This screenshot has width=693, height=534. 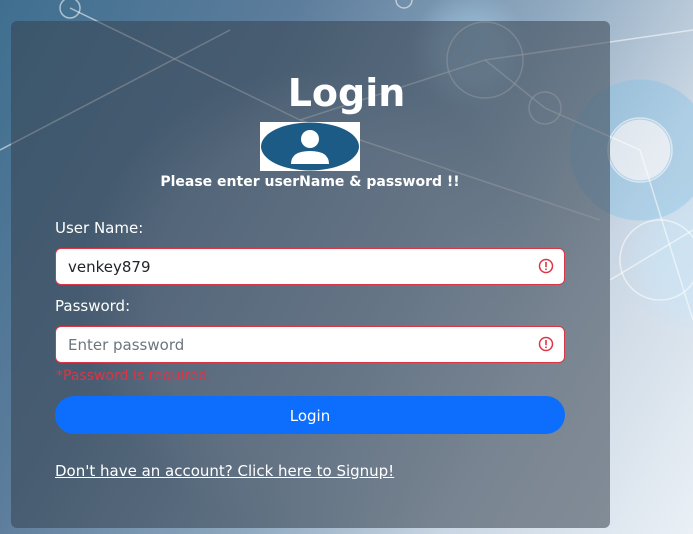 What do you see at coordinates (310, 182) in the screenshot?
I see `login-instructions: Please enter userName & password !!` at bounding box center [310, 182].